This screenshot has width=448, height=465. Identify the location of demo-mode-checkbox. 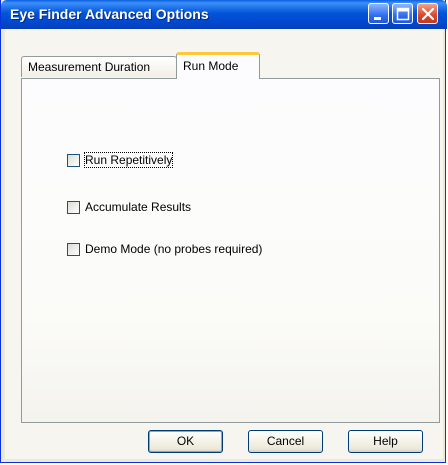
(73, 249).